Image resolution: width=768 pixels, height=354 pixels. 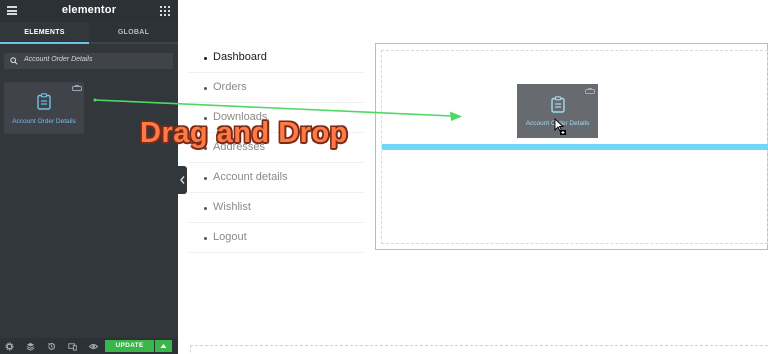 What do you see at coordinates (51, 346) in the screenshot?
I see `history-icon` at bounding box center [51, 346].